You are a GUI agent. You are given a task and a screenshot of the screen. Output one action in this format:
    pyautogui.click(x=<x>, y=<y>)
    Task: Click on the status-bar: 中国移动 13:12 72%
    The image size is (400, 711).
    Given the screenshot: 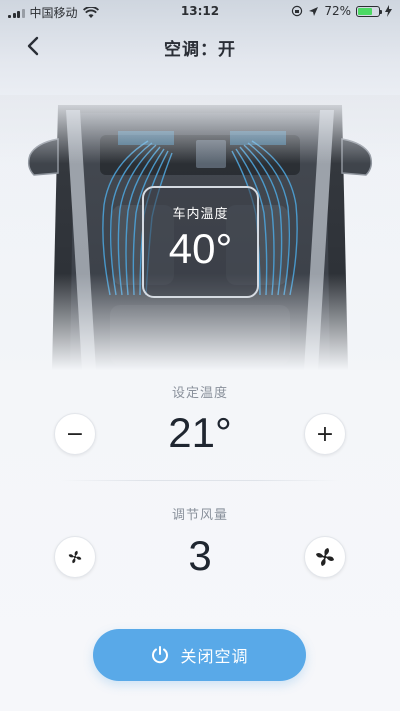 What is the action you would take?
    pyautogui.click(x=200, y=12)
    